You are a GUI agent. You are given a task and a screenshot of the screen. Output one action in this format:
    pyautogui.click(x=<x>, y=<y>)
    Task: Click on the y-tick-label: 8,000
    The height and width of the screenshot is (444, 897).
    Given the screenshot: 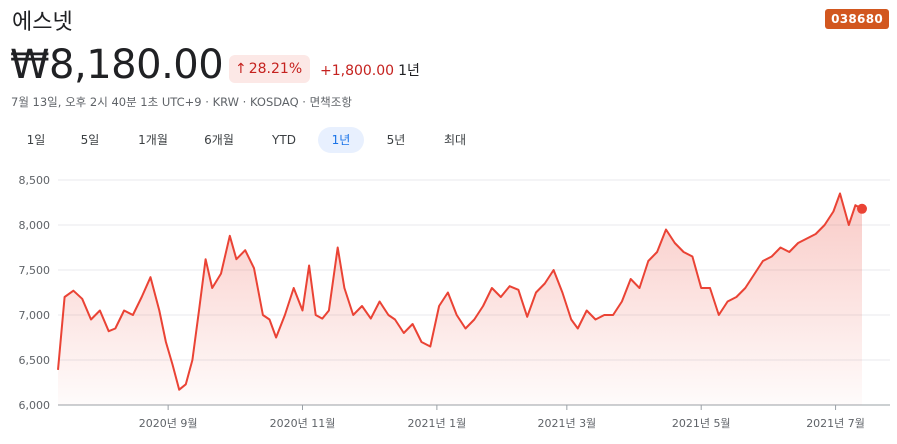 What is the action you would take?
    pyautogui.click(x=35, y=225)
    